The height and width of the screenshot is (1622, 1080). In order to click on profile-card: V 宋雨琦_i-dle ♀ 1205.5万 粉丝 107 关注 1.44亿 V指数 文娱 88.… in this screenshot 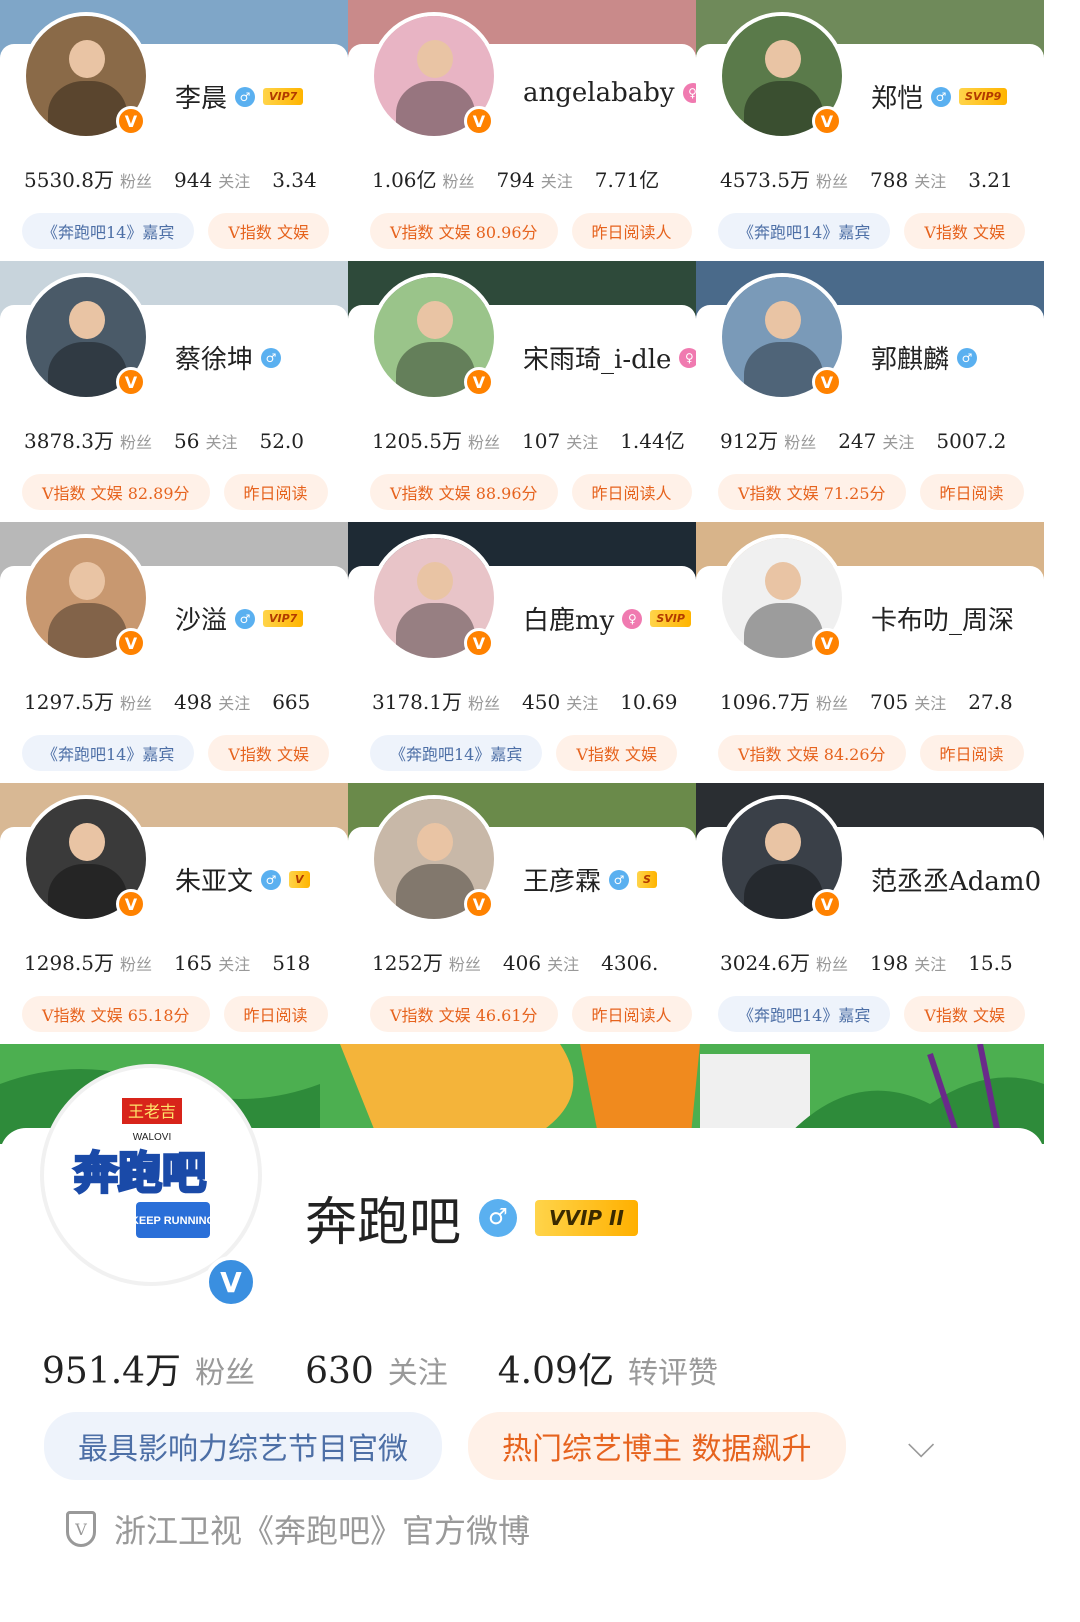, I will do `click(522, 391)`.